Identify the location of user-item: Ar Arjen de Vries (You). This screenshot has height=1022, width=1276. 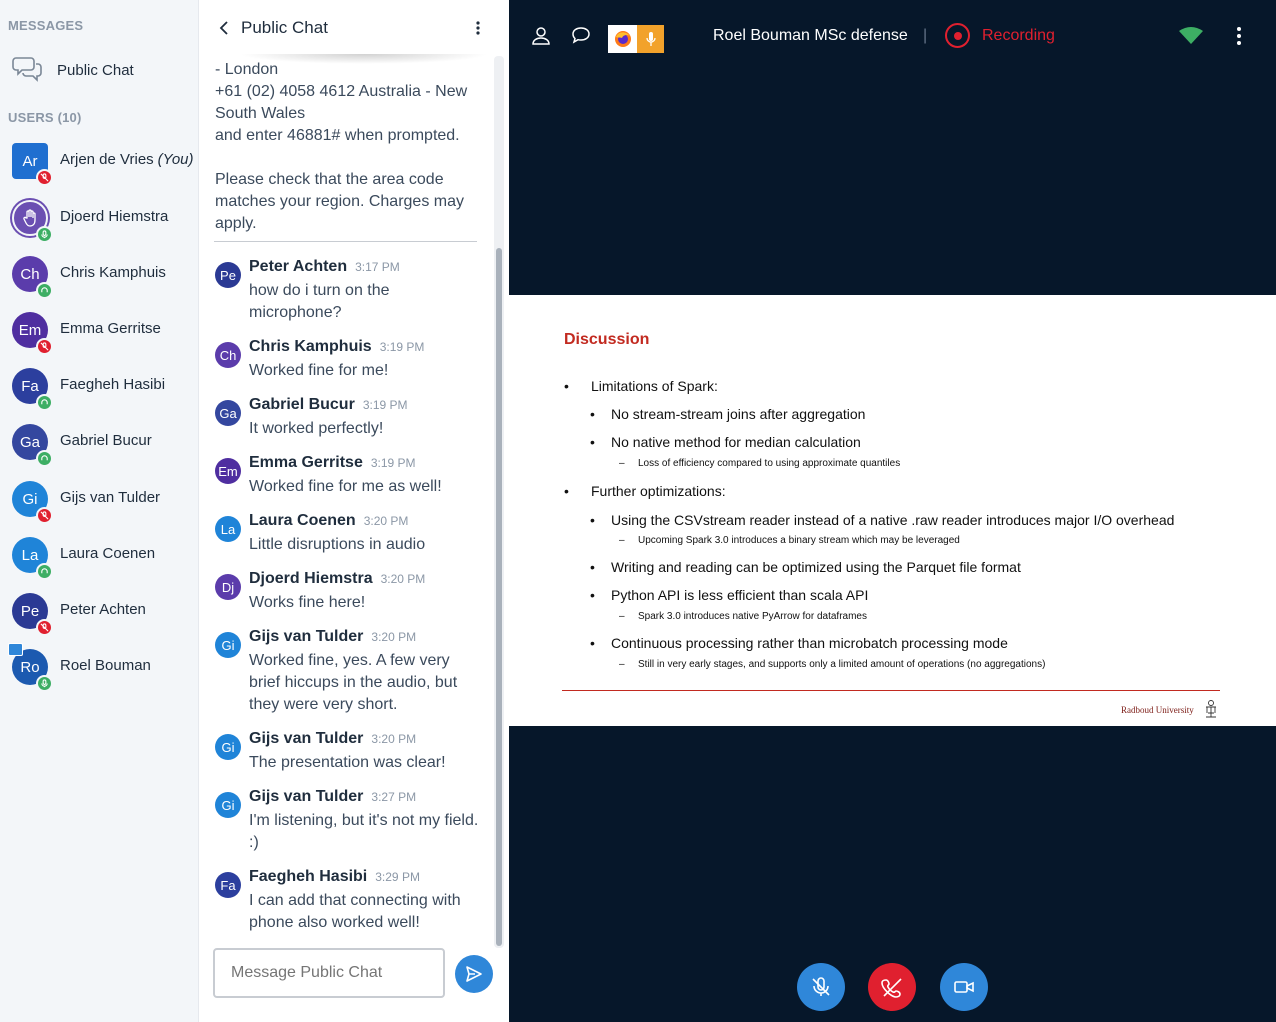
(99, 171).